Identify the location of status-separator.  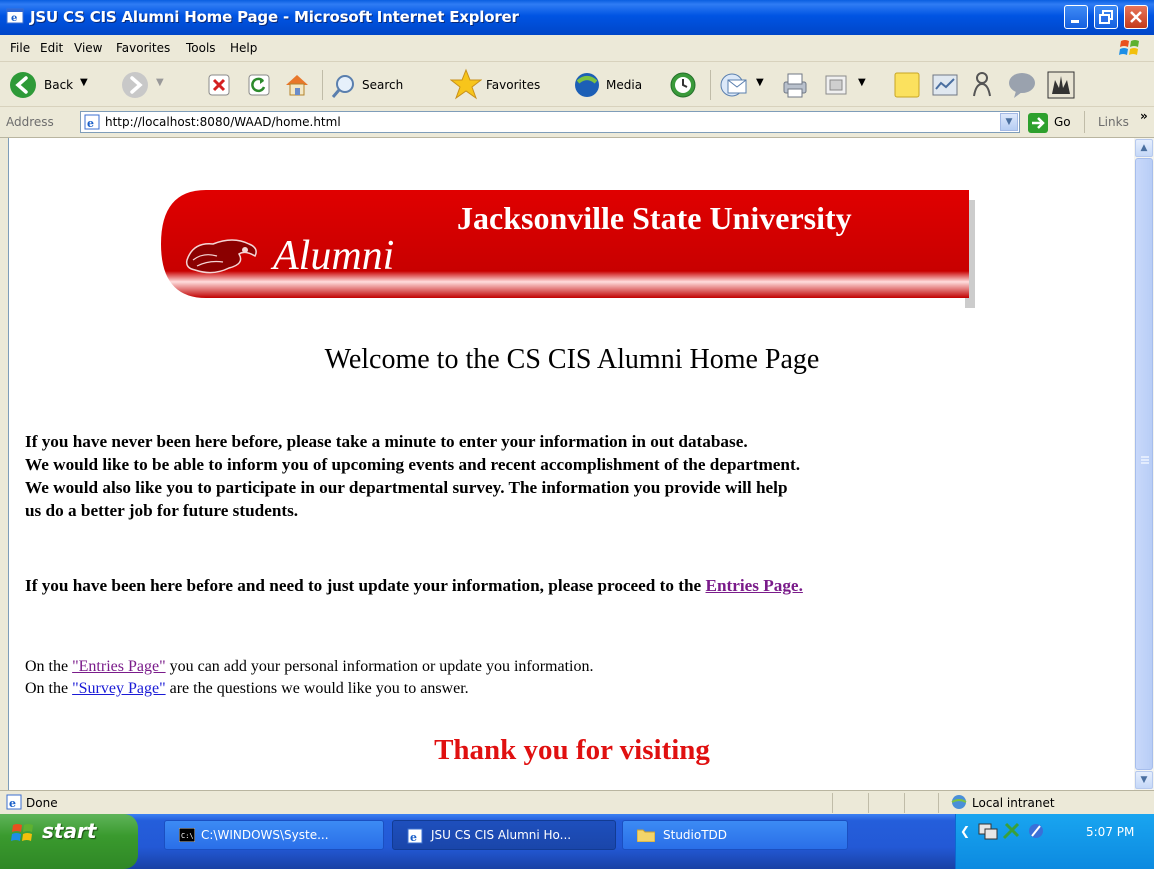
(832, 803).